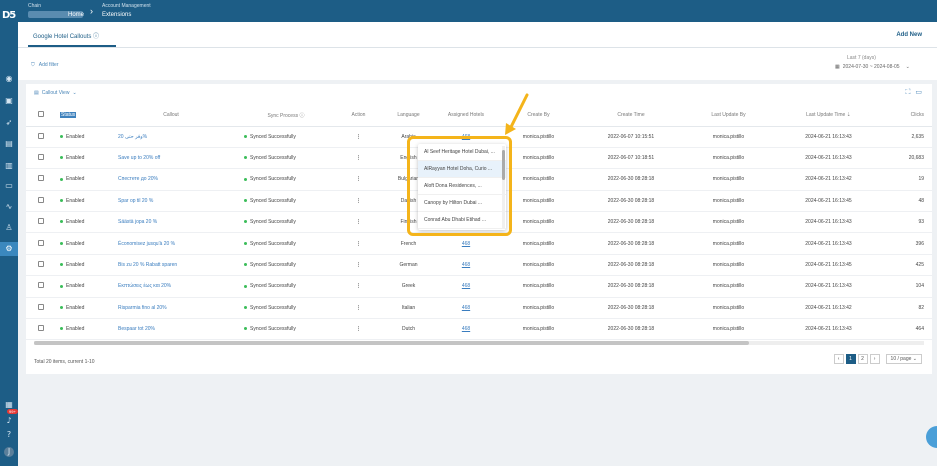 This screenshot has width=937, height=466. I want to click on next-page-button: ›, so click(874, 359).